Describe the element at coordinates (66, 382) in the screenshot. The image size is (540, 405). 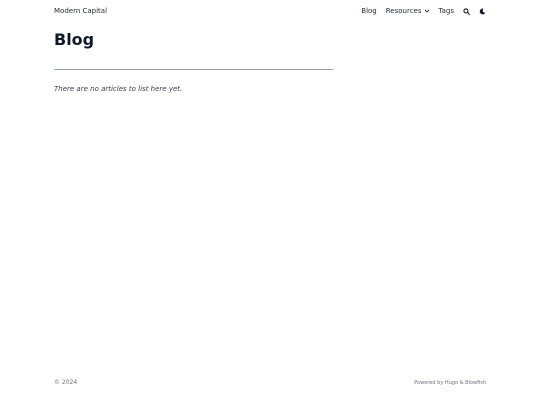
I see `copyright-text: © 2024` at that location.